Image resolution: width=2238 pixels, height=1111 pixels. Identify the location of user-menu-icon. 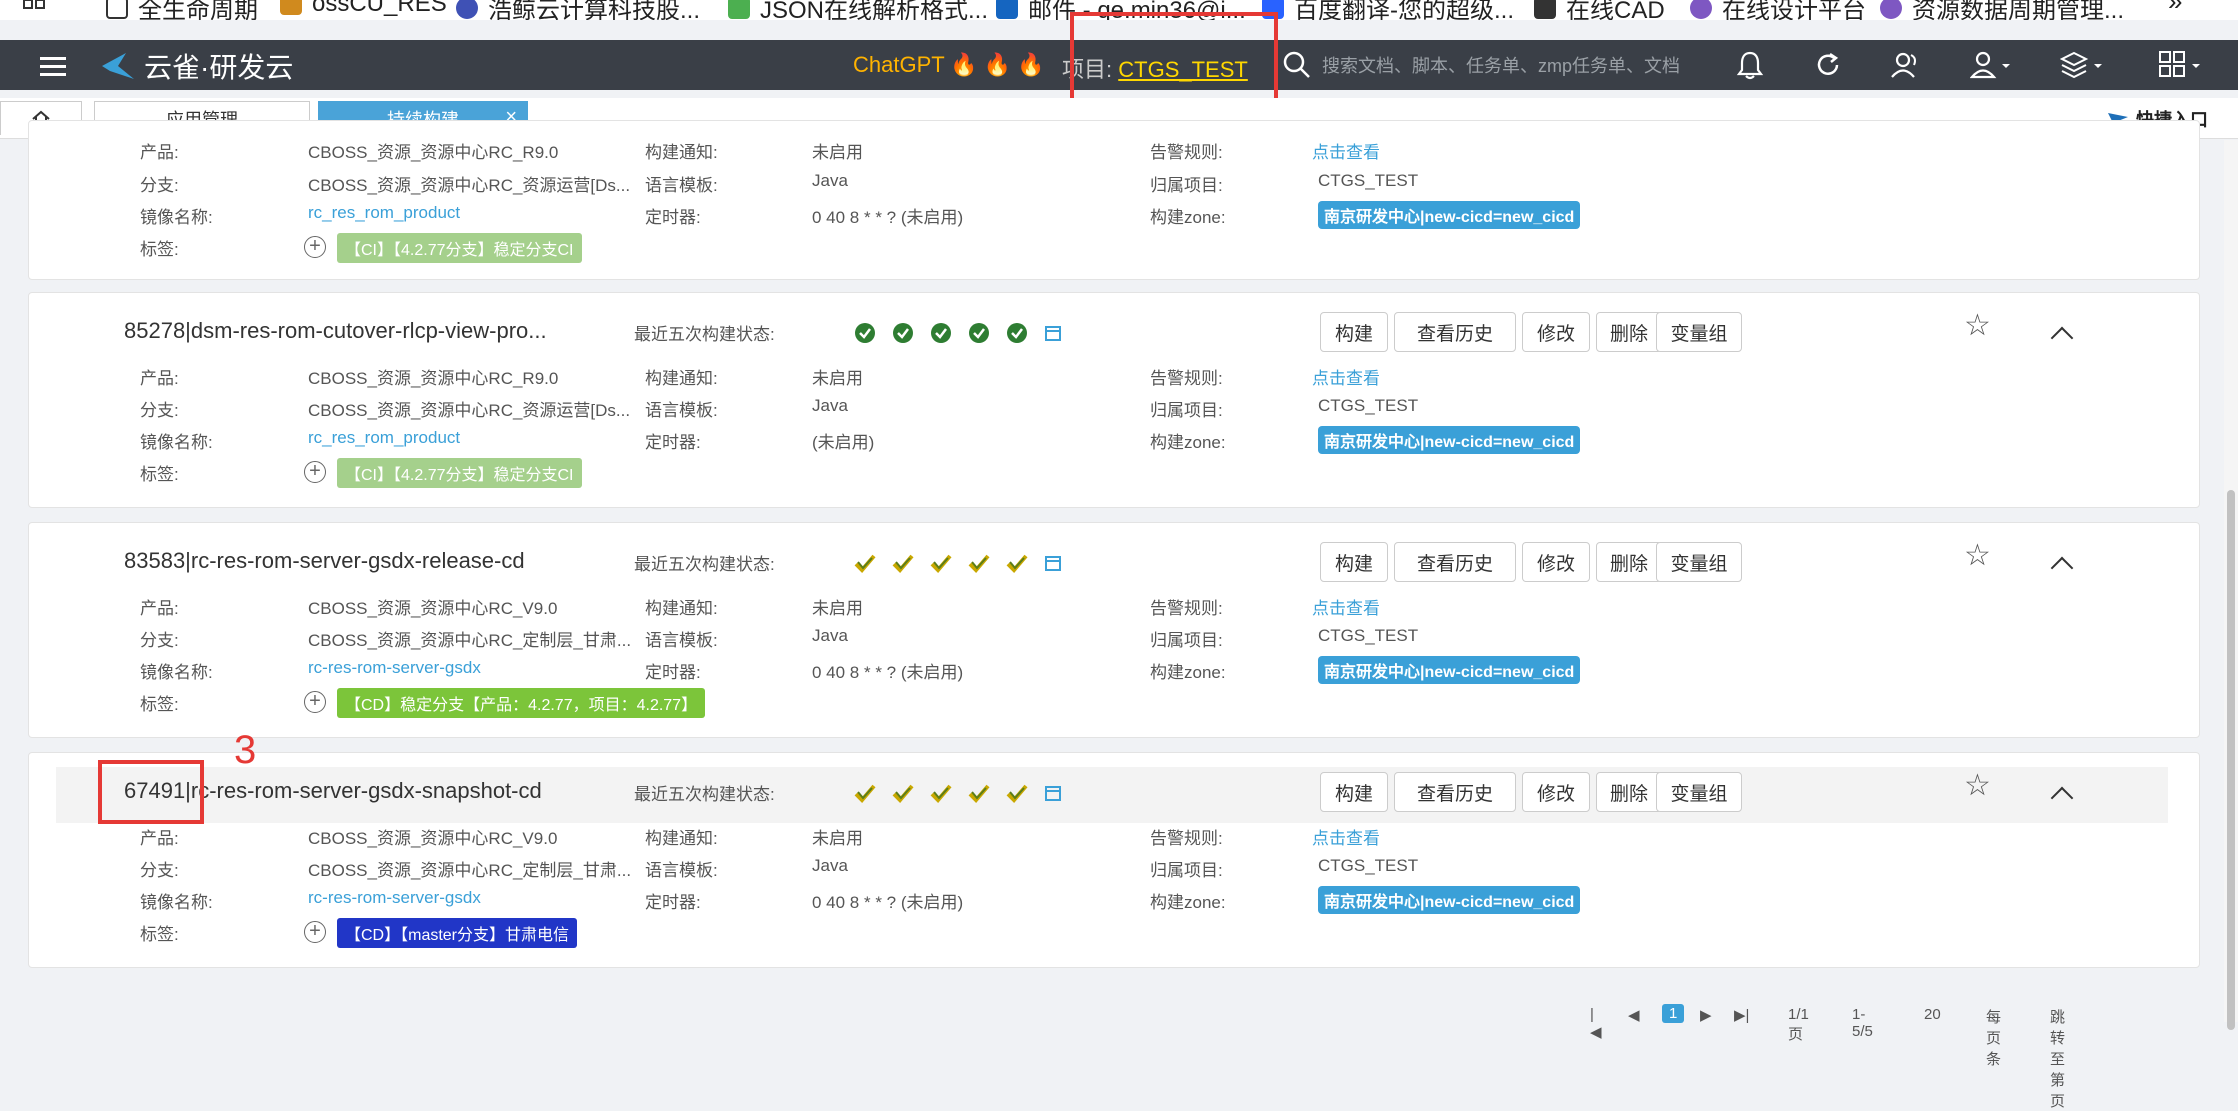
(1994, 65).